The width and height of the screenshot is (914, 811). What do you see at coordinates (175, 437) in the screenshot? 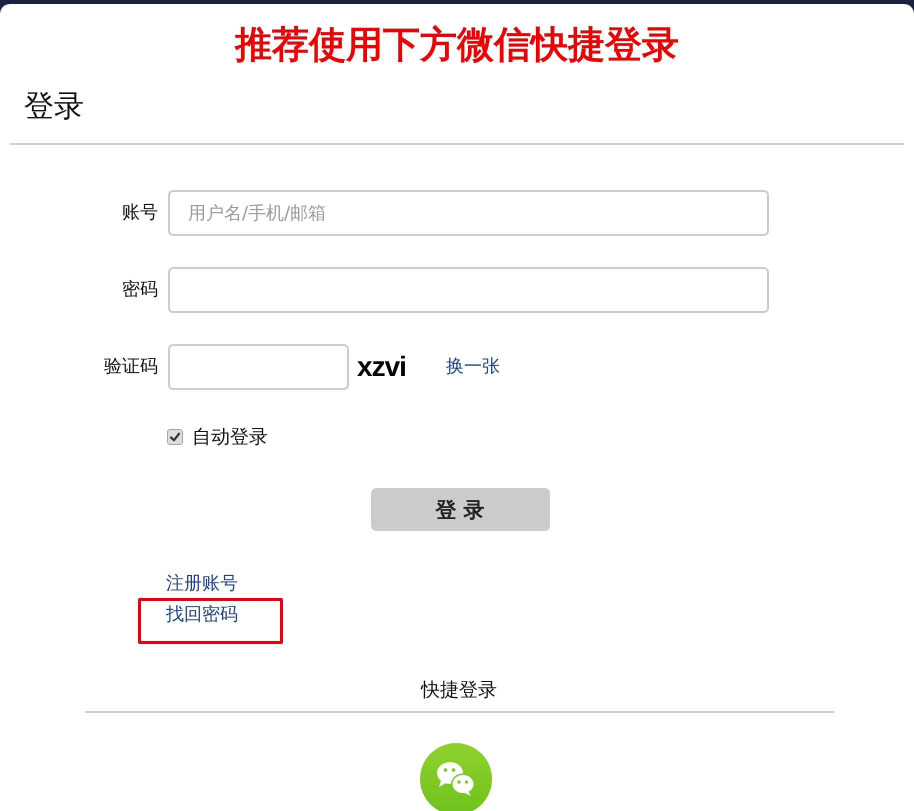
I see `auto-login-checkbox` at bounding box center [175, 437].